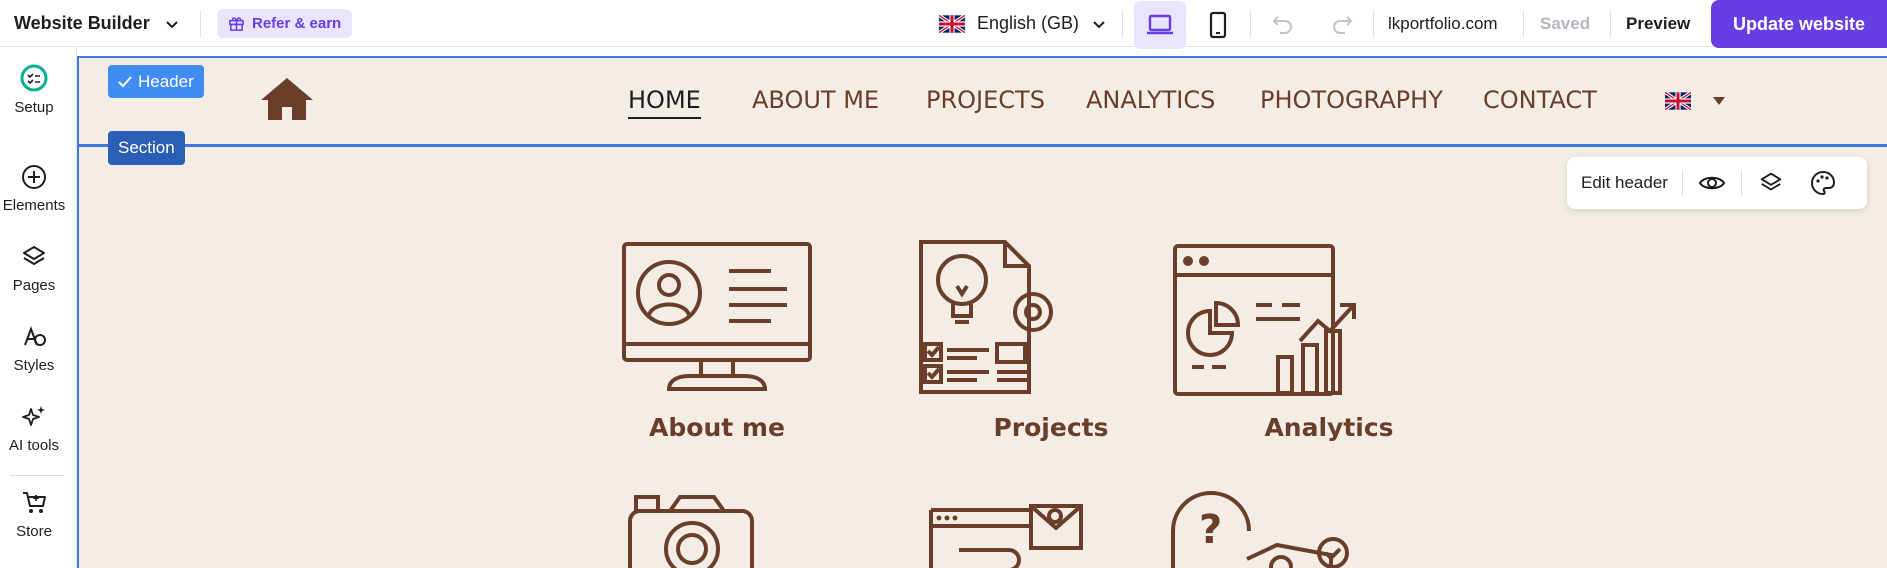 This screenshot has height=568, width=1887. Describe the element at coordinates (1275, 320) in the screenshot. I see `analytics-dashboard-icon` at that location.